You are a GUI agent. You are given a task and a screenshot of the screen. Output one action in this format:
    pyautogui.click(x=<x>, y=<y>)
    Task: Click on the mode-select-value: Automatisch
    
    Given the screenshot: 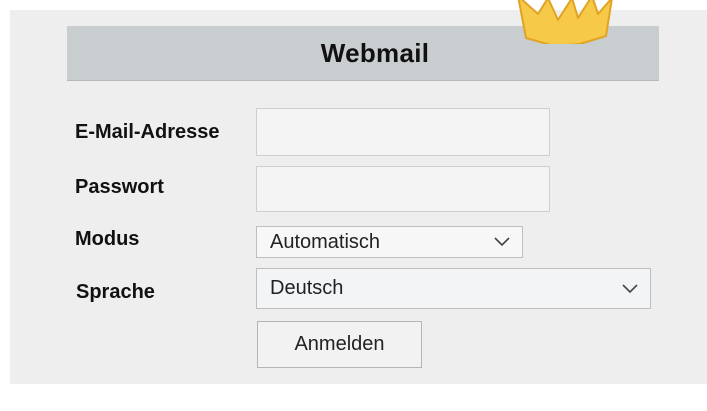 What is the action you would take?
    pyautogui.click(x=325, y=242)
    